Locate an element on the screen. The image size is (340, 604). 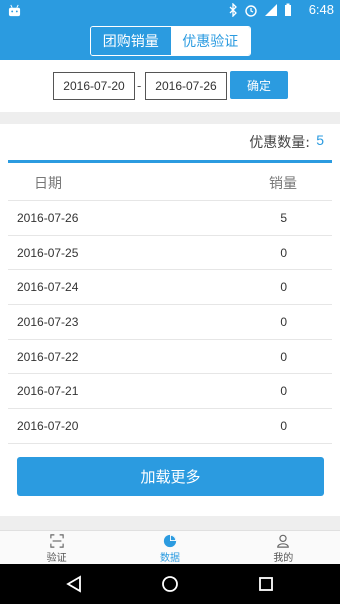
table-row: 2016-07-26 5 is located at coordinates (170, 218).